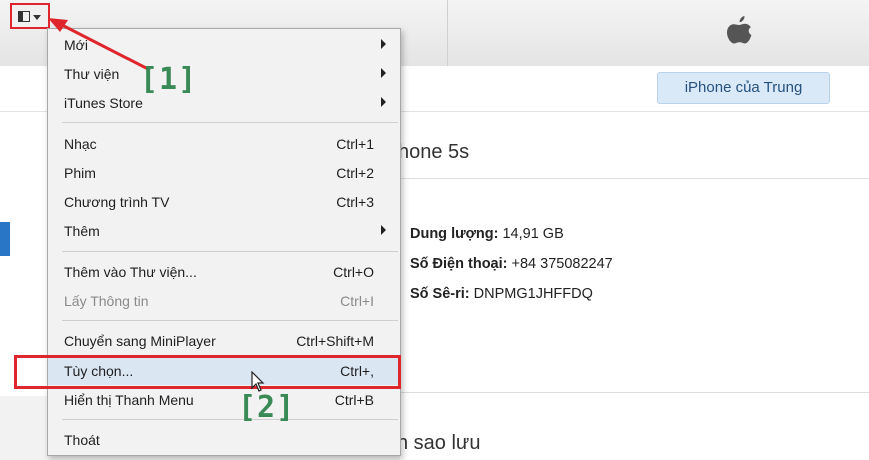  Describe the element at coordinates (224, 173) in the screenshot. I see `menu-item-movies: Phim Ctrl+2` at that location.